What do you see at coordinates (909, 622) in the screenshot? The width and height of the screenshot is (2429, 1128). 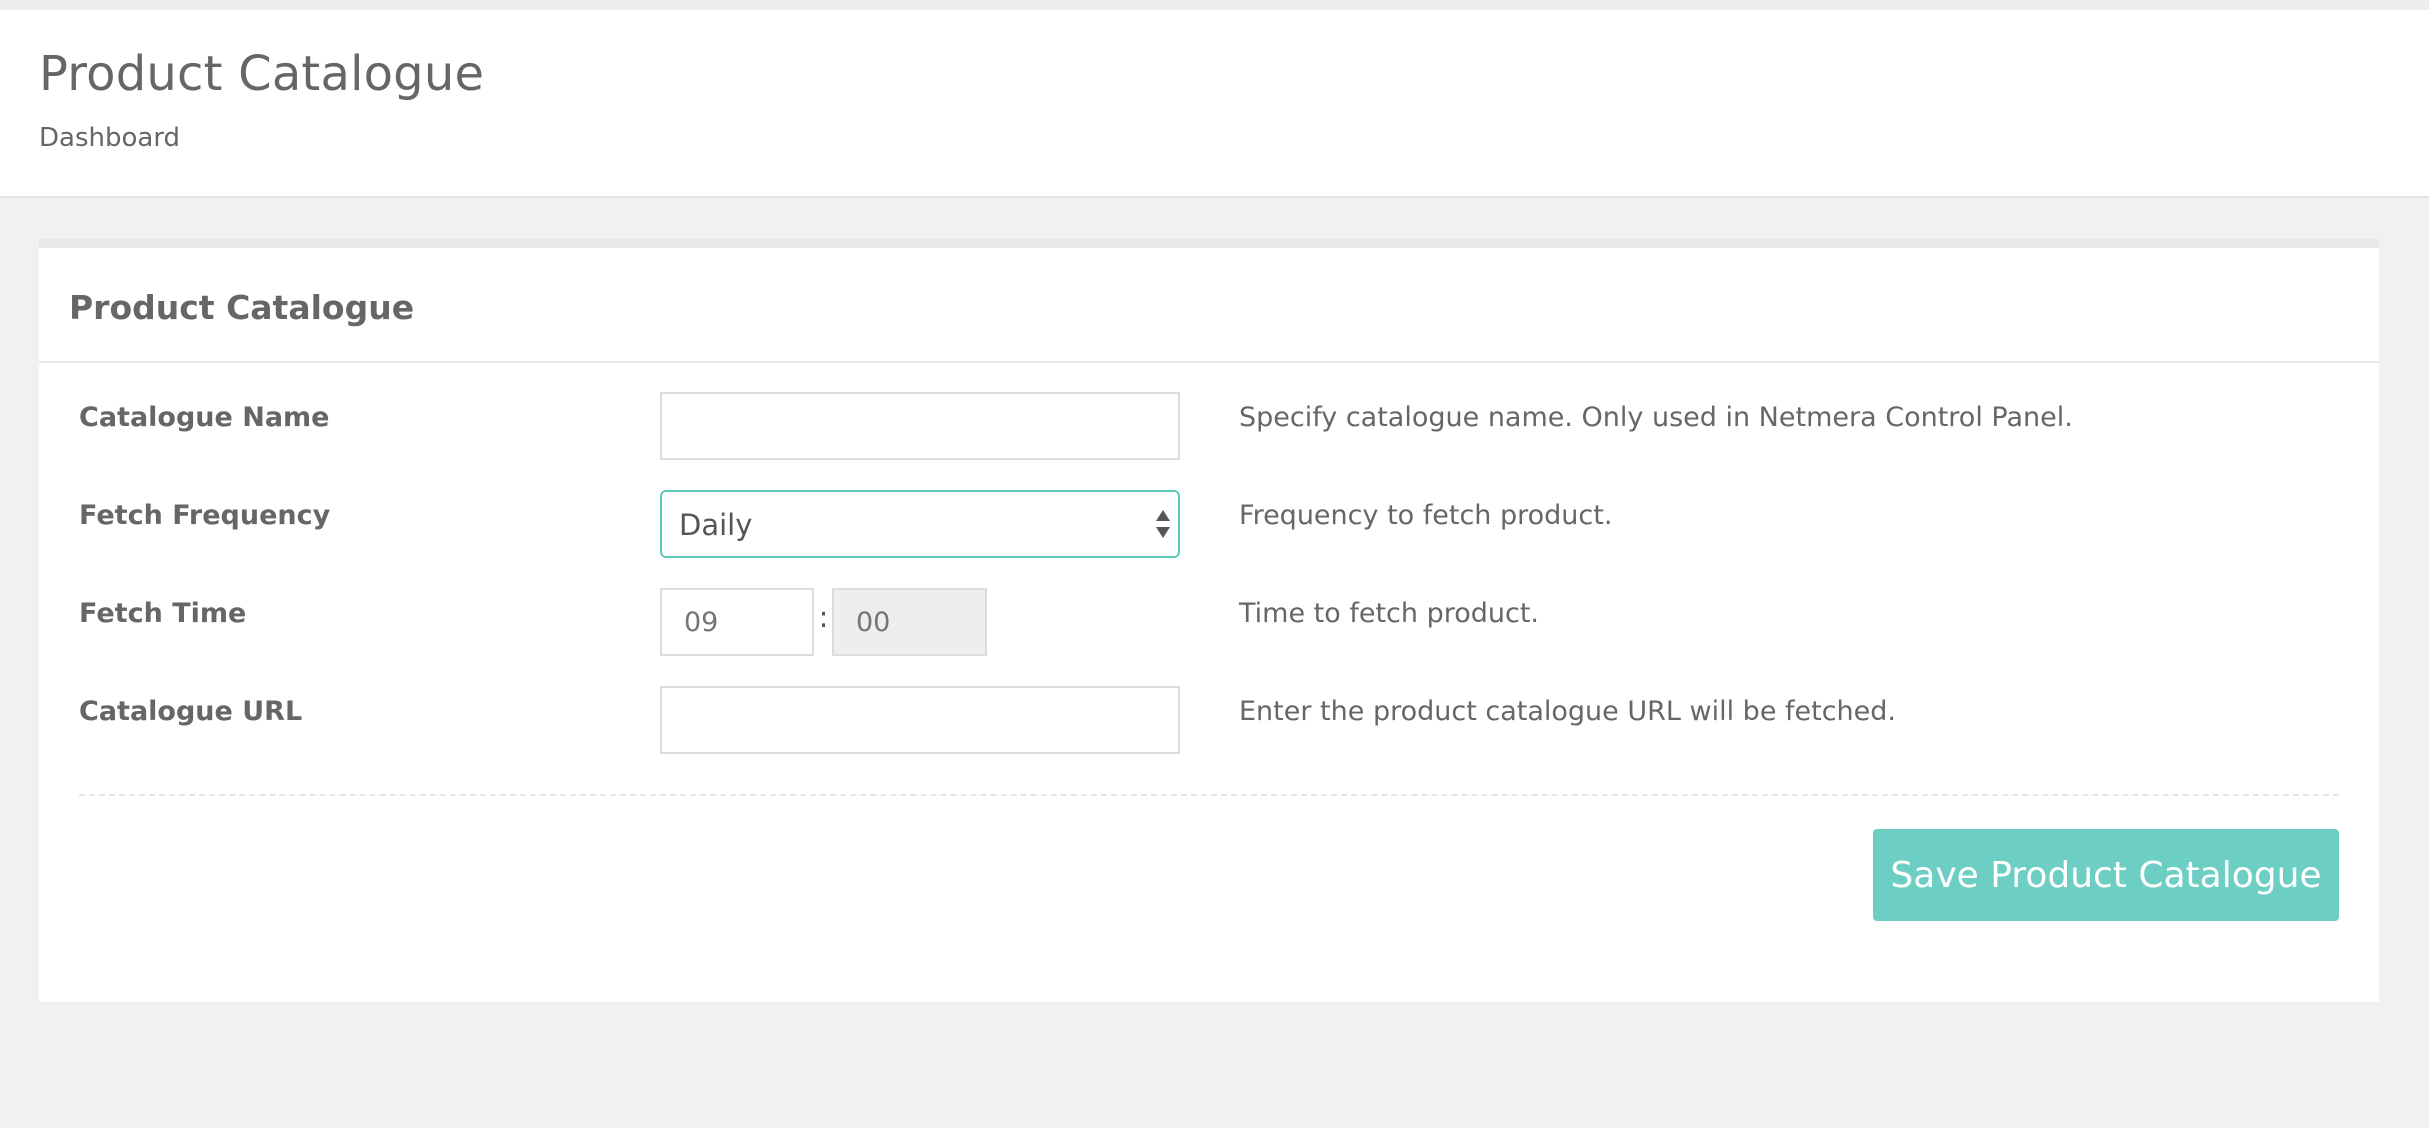 I see `fetch-time-minute-input` at bounding box center [909, 622].